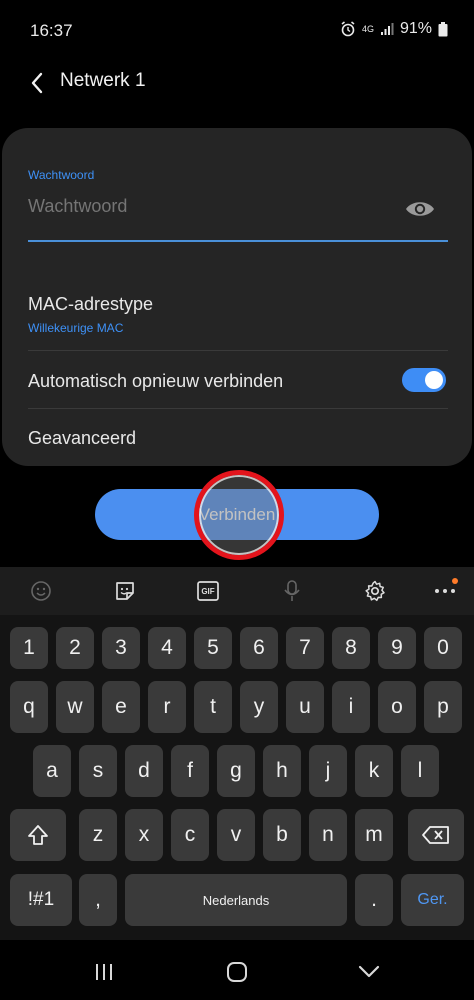 This screenshot has width=474, height=1000. What do you see at coordinates (397, 648) in the screenshot?
I see `key-9: 9` at bounding box center [397, 648].